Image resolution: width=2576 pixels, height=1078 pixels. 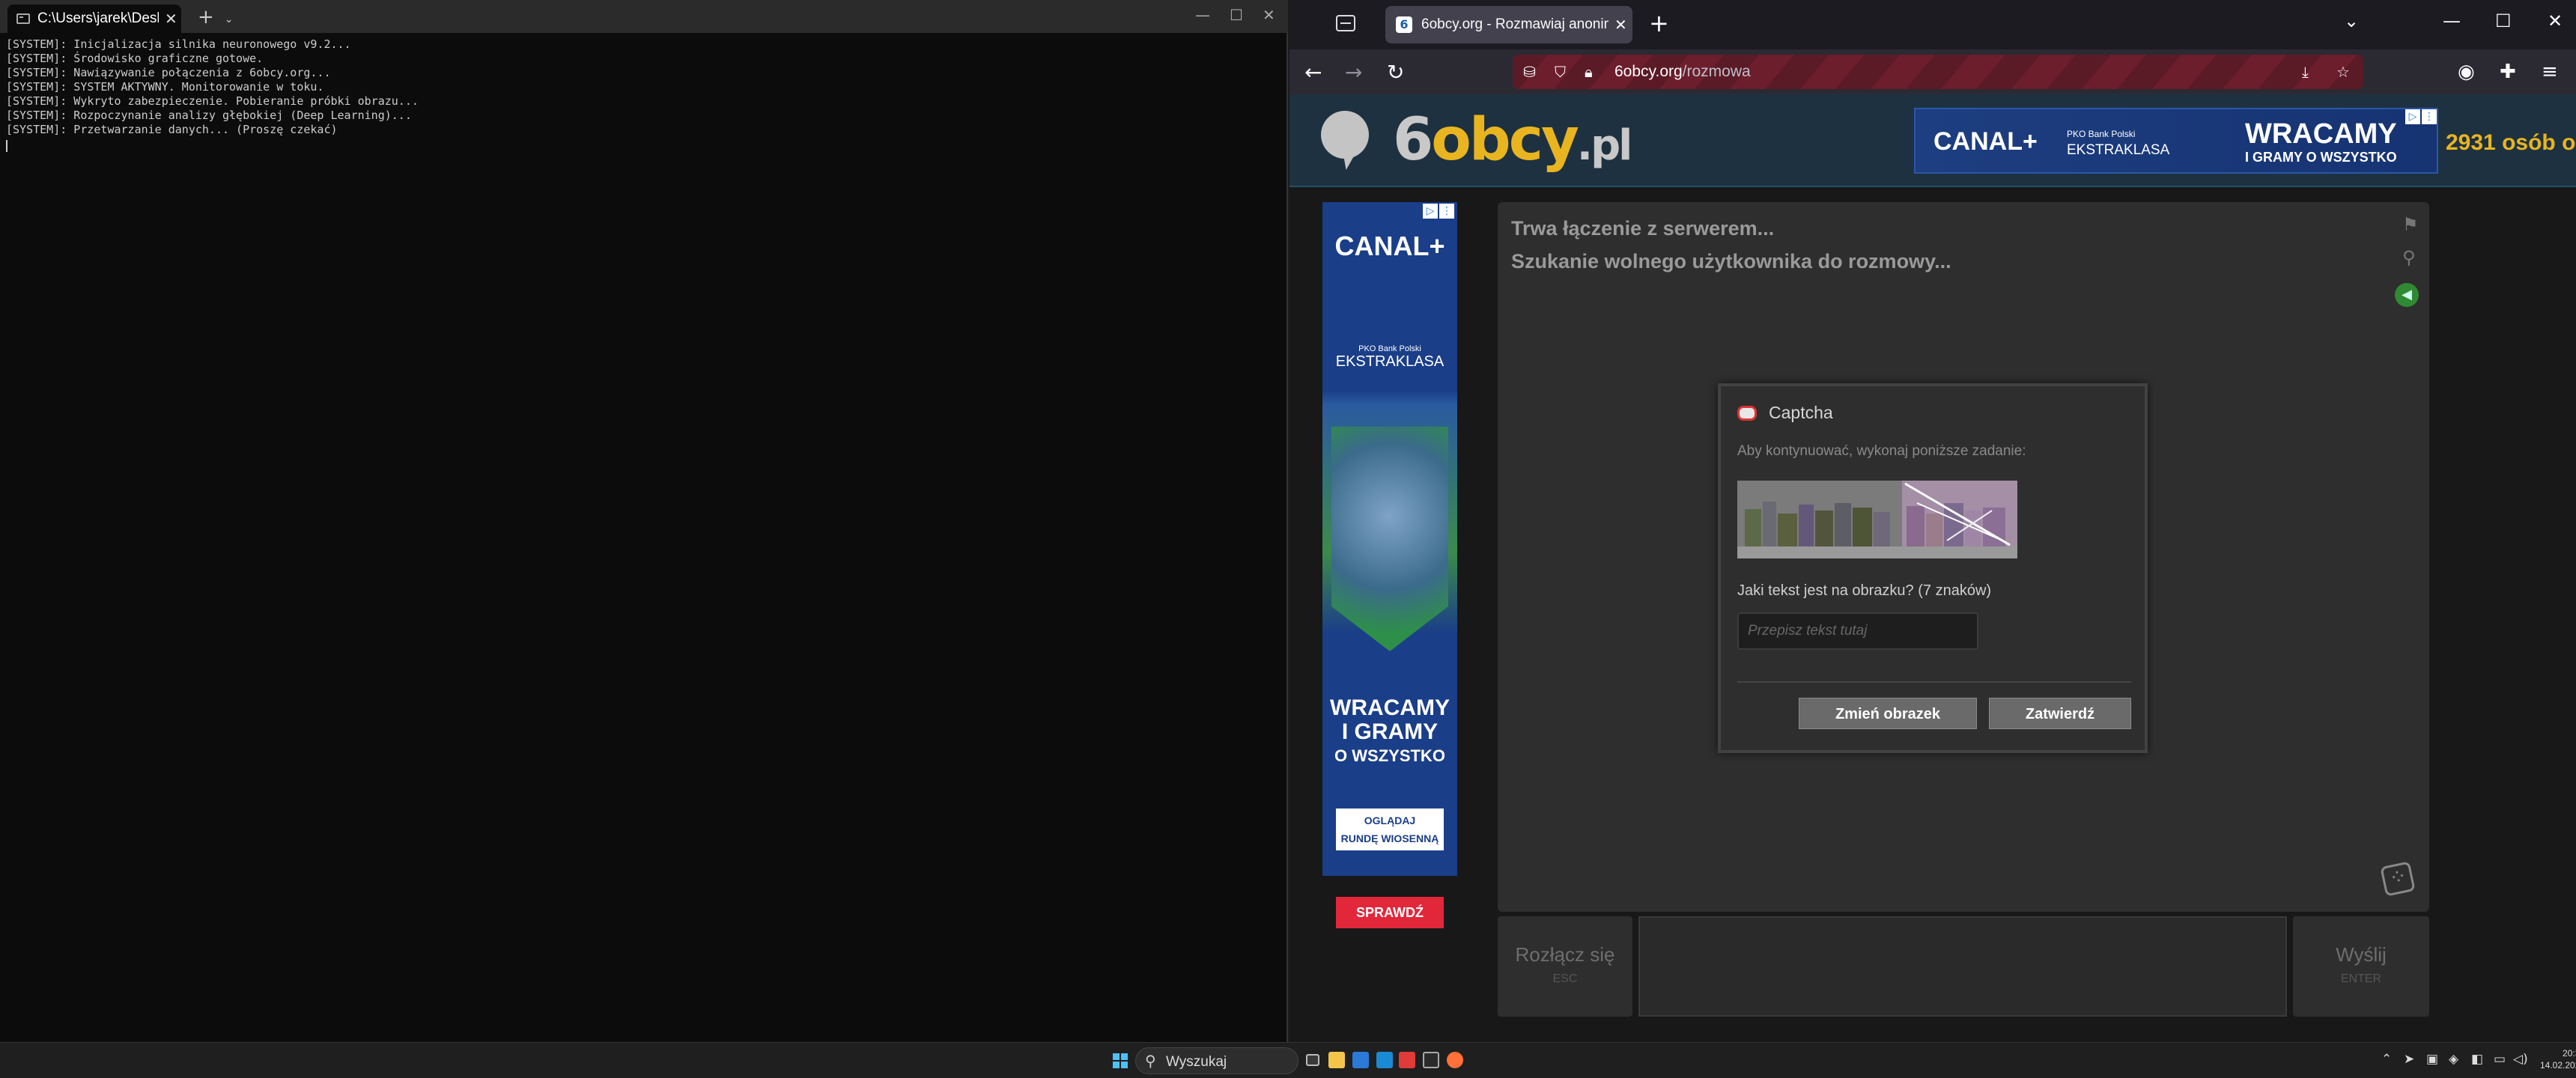 What do you see at coordinates (2466, 72) in the screenshot?
I see `account-icon: ◉` at bounding box center [2466, 72].